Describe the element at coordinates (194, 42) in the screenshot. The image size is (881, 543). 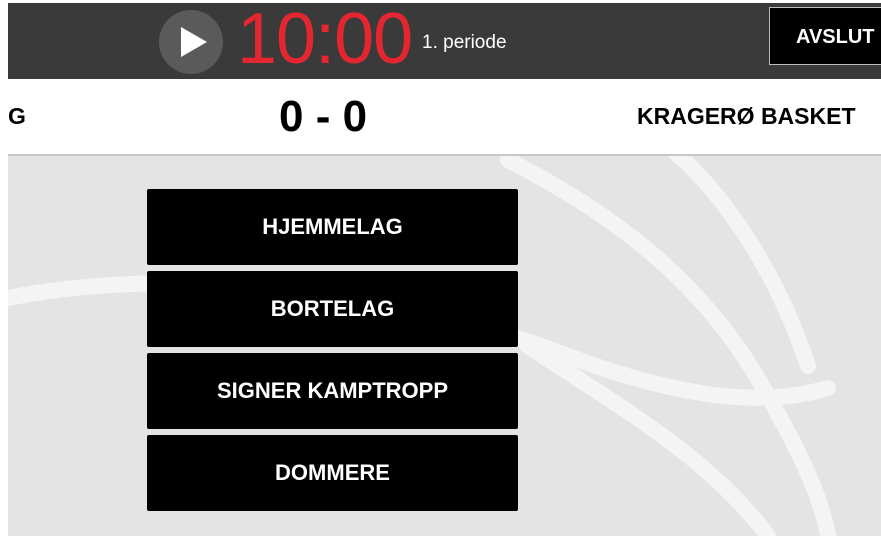
I see `play-icon` at that location.